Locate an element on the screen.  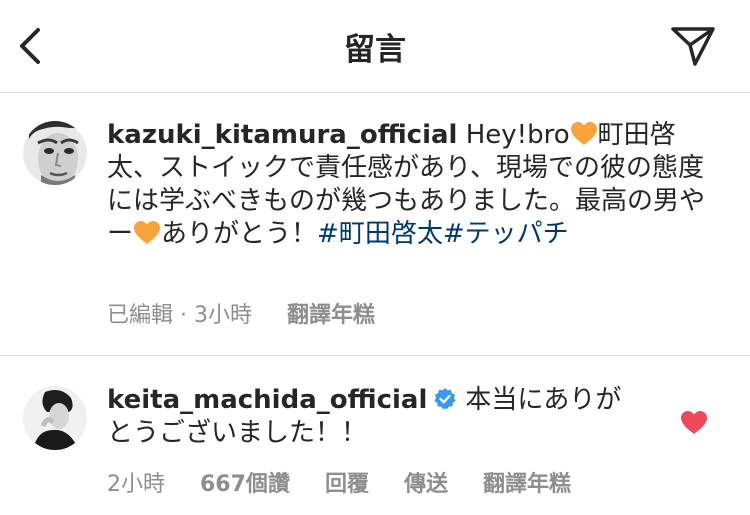
likes-count: 667個讚 is located at coordinates (245, 484).